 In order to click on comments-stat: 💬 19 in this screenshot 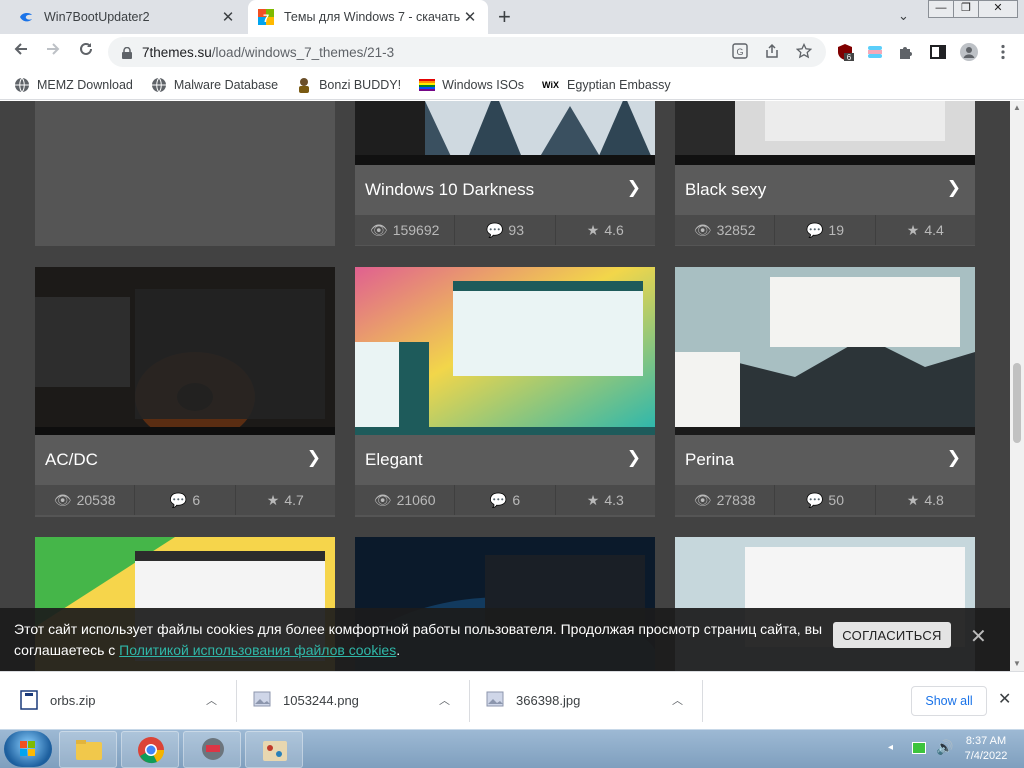, I will do `click(825, 230)`.